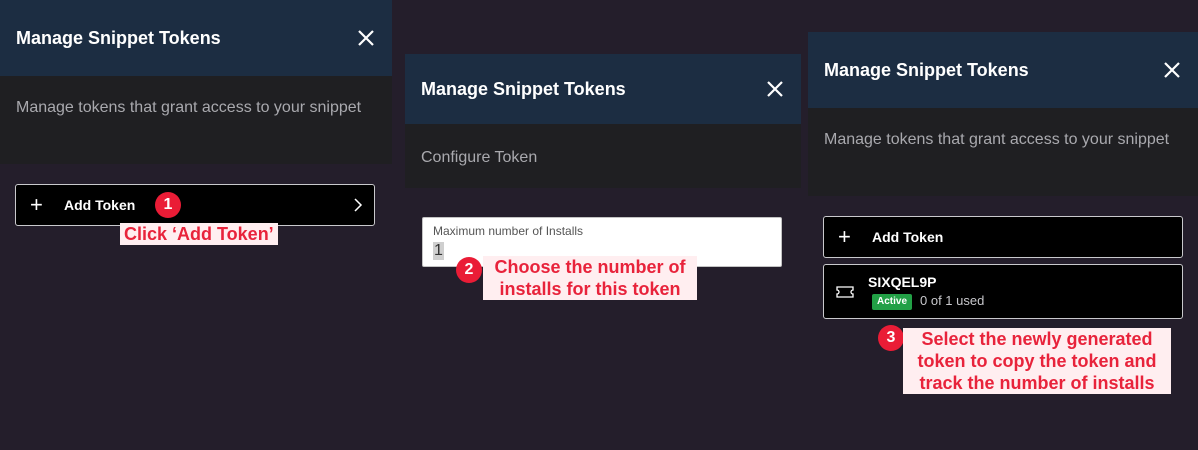 The width and height of the screenshot is (1198, 450). Describe the element at coordinates (358, 205) in the screenshot. I see `chevron-right-icon` at that location.